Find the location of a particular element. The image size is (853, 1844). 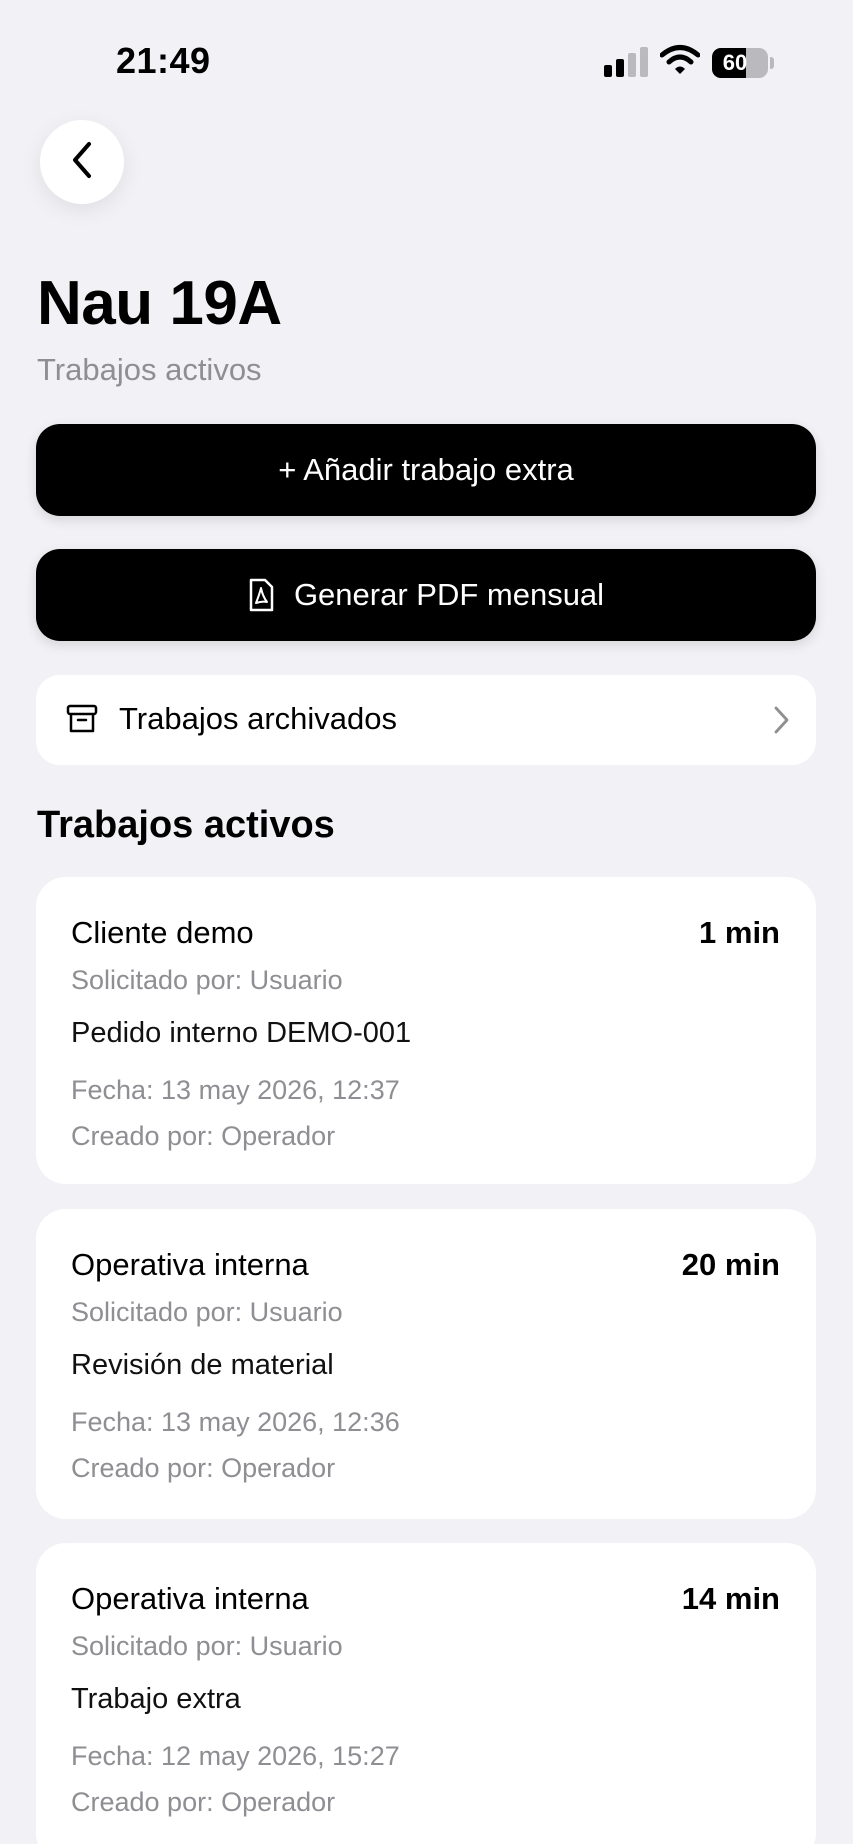

generate-pdf-label: Generar PDF mensual is located at coordinates (449, 594).